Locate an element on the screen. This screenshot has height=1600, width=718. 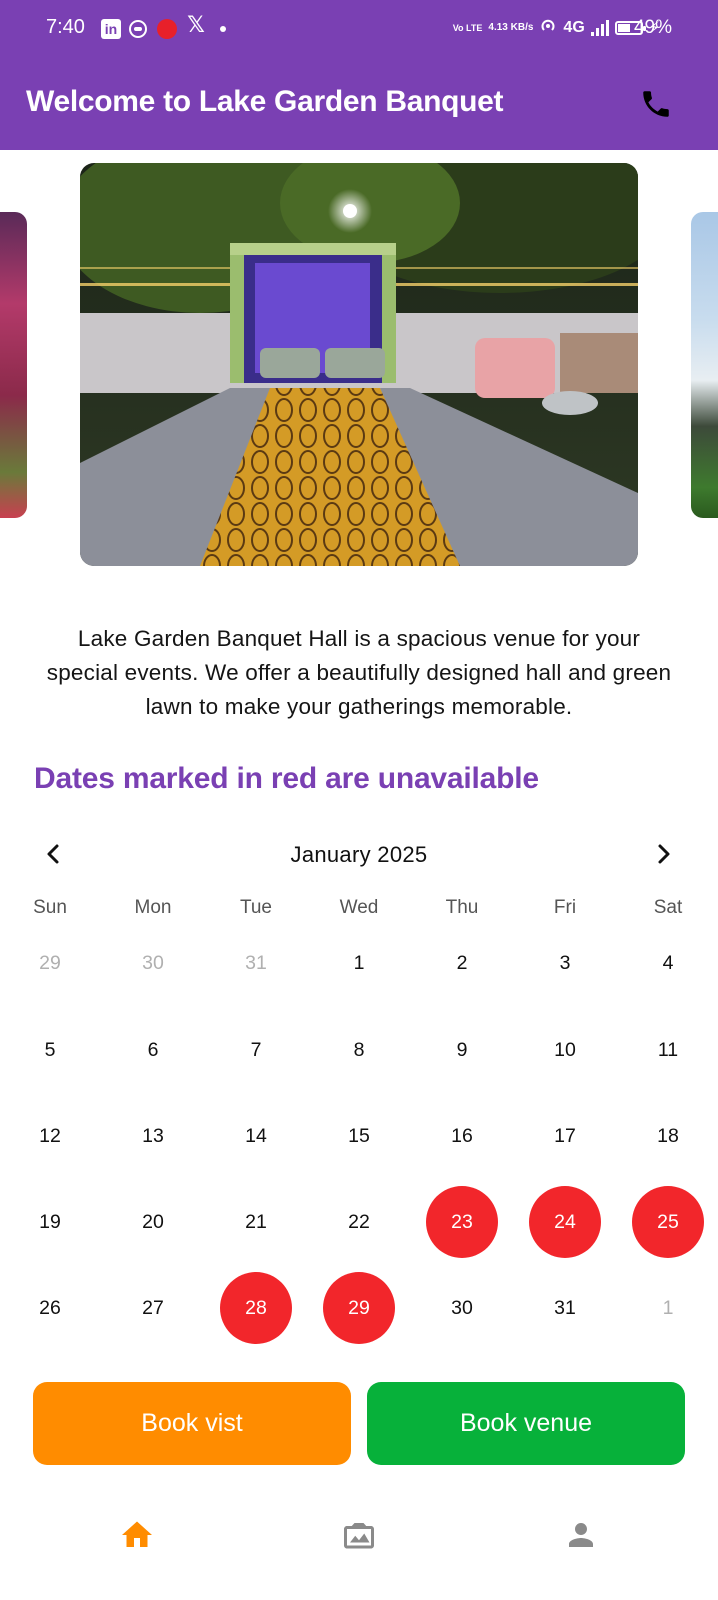
network-type: 4G is located at coordinates (574, 27).